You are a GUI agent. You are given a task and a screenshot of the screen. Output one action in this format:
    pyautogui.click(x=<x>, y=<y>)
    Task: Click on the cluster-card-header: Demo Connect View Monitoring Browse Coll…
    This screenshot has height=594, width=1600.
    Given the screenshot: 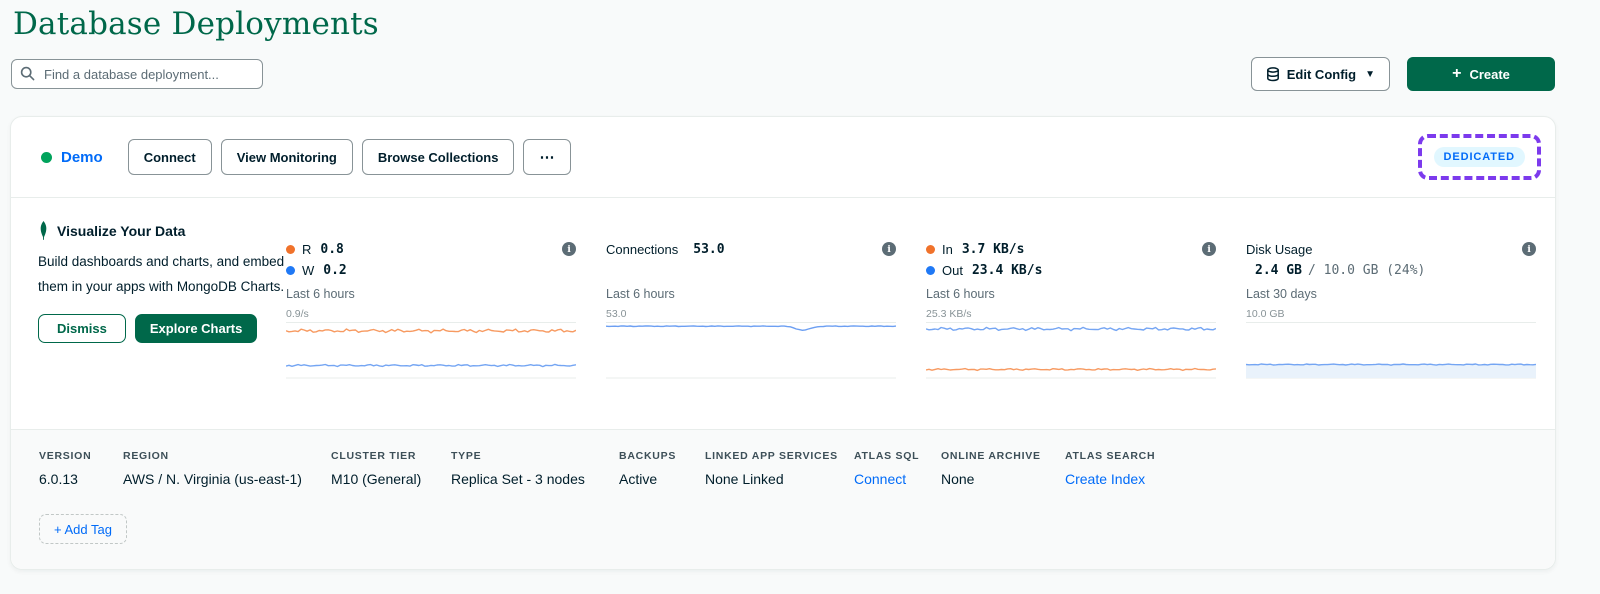 What is the action you would take?
    pyautogui.click(x=783, y=157)
    